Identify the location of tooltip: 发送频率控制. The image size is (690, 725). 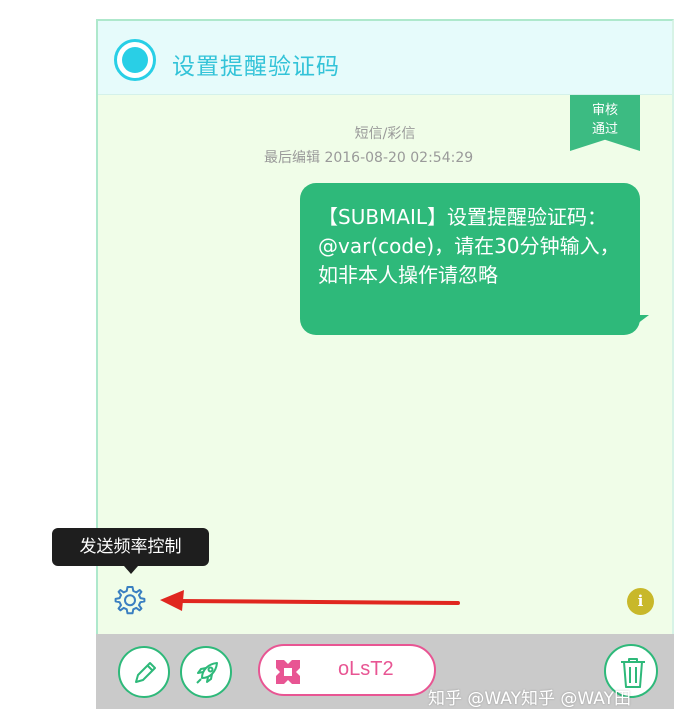
(130, 547).